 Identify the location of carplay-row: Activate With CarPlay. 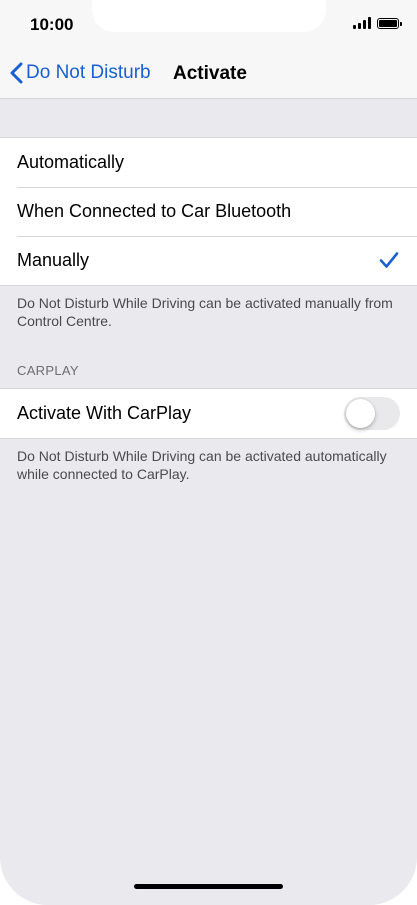
(208, 413).